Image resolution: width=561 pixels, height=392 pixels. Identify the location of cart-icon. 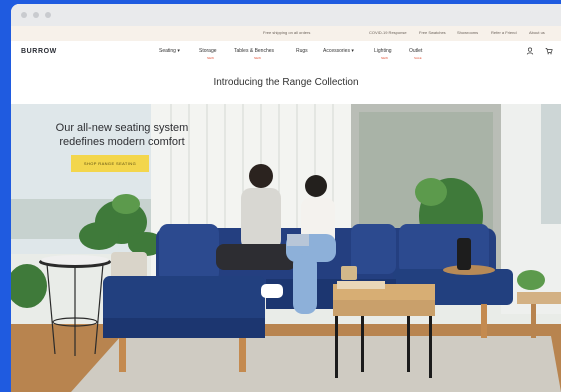
(549, 51).